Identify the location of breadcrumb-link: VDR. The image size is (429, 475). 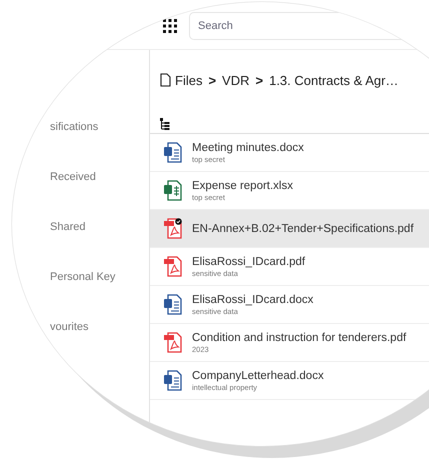
(236, 80).